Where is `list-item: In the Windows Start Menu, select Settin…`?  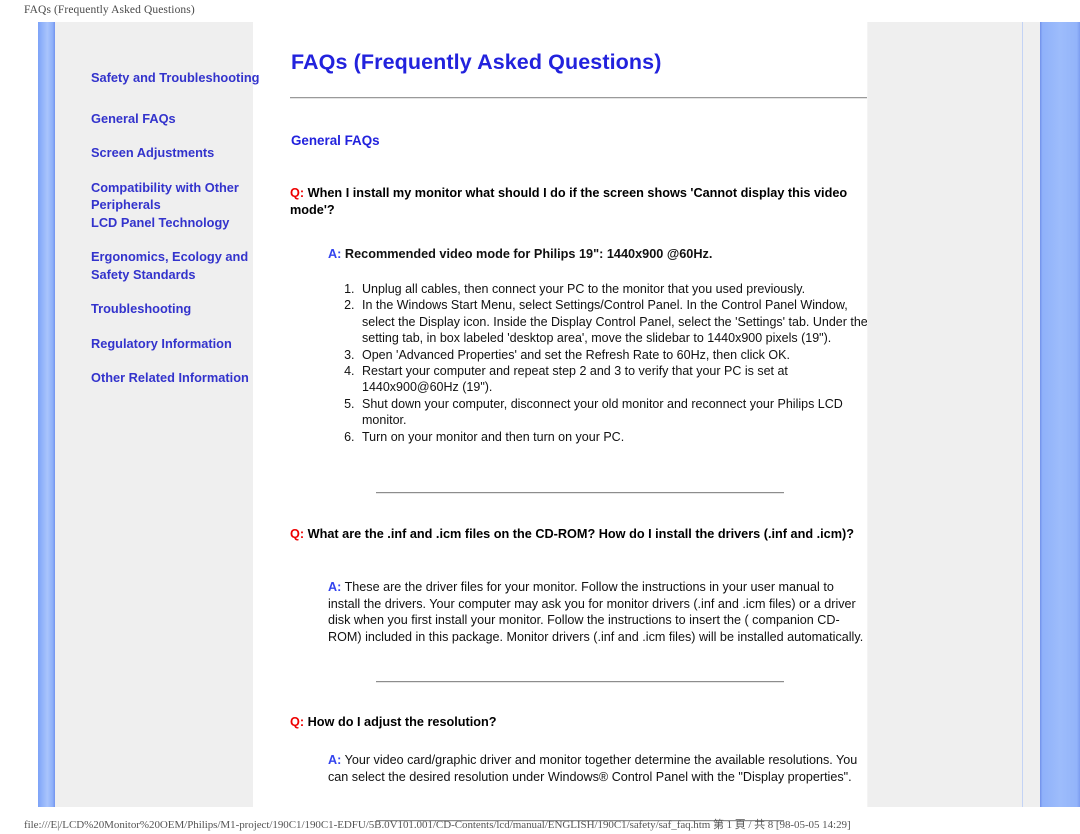
list-item: In the Windows Start Menu, select Settin… is located at coordinates (618, 321).